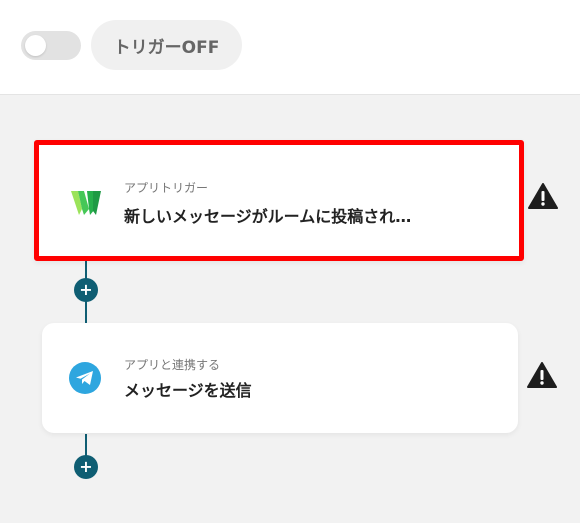 This screenshot has width=580, height=523. I want to click on telegram-icon, so click(85, 378).